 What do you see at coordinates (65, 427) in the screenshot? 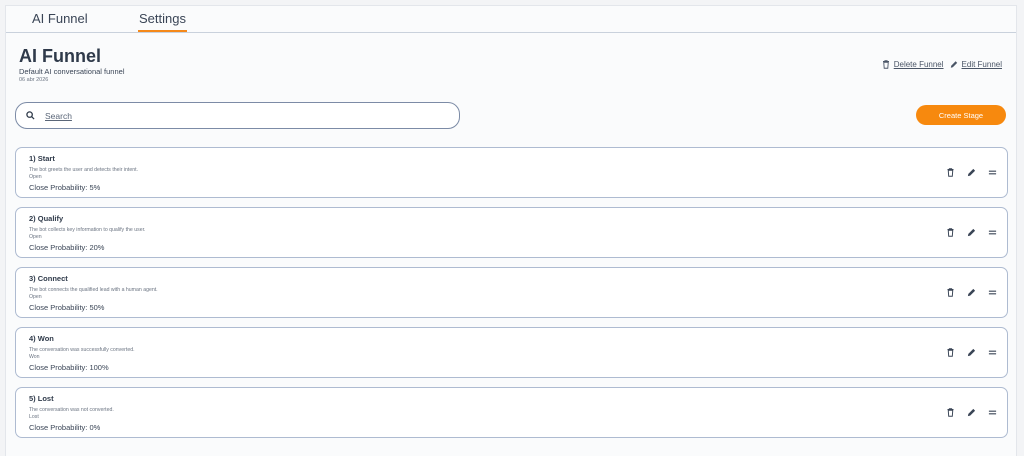
I see `stage-probability: Close Probability: 0%` at bounding box center [65, 427].